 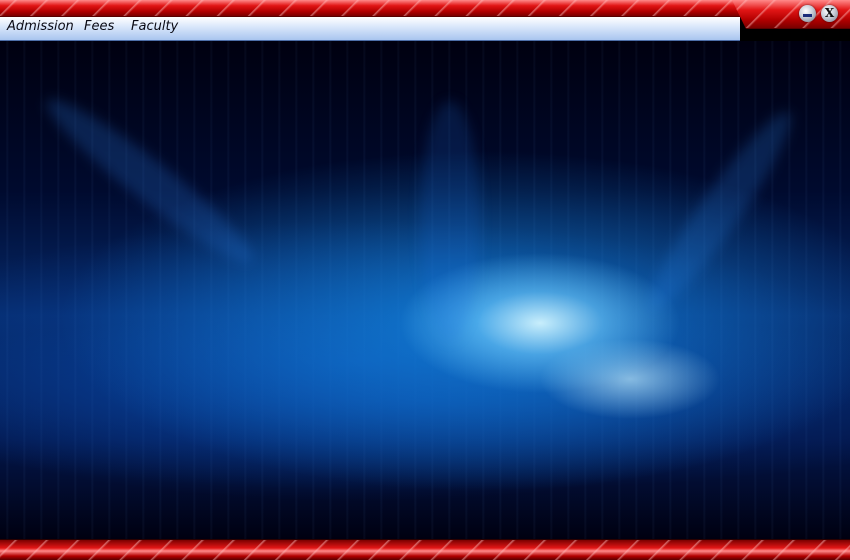 What do you see at coordinates (791, 14) in the screenshot?
I see `window-controls-panel: X` at bounding box center [791, 14].